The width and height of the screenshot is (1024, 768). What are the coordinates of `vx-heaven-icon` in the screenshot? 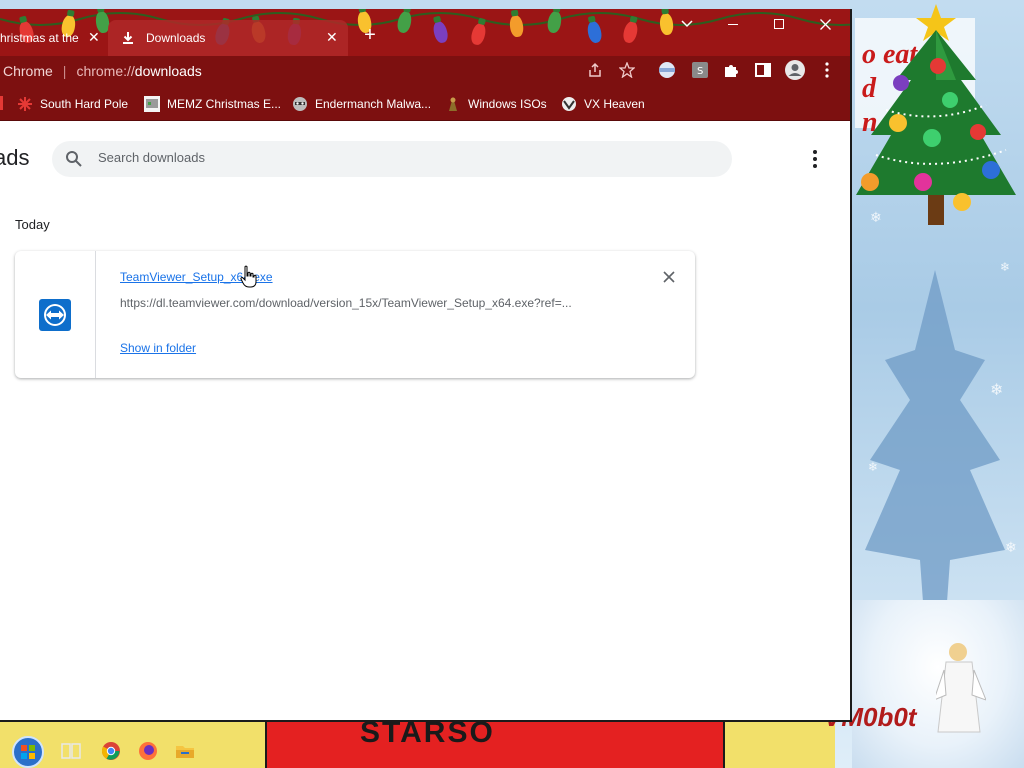 It's located at (569, 104).